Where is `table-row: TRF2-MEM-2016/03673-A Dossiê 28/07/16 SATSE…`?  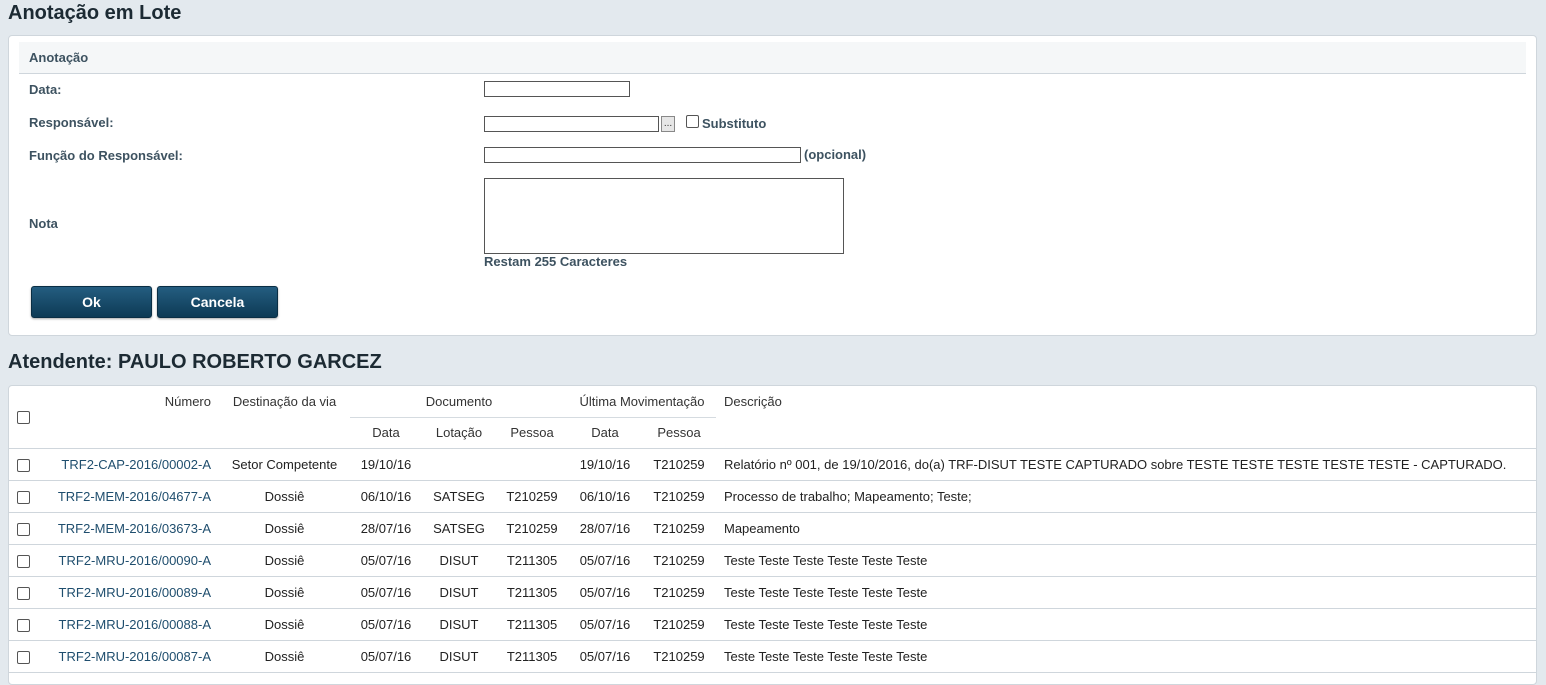 table-row: TRF2-MEM-2016/03673-A Dossiê 28/07/16 SATSE… is located at coordinates (772, 528).